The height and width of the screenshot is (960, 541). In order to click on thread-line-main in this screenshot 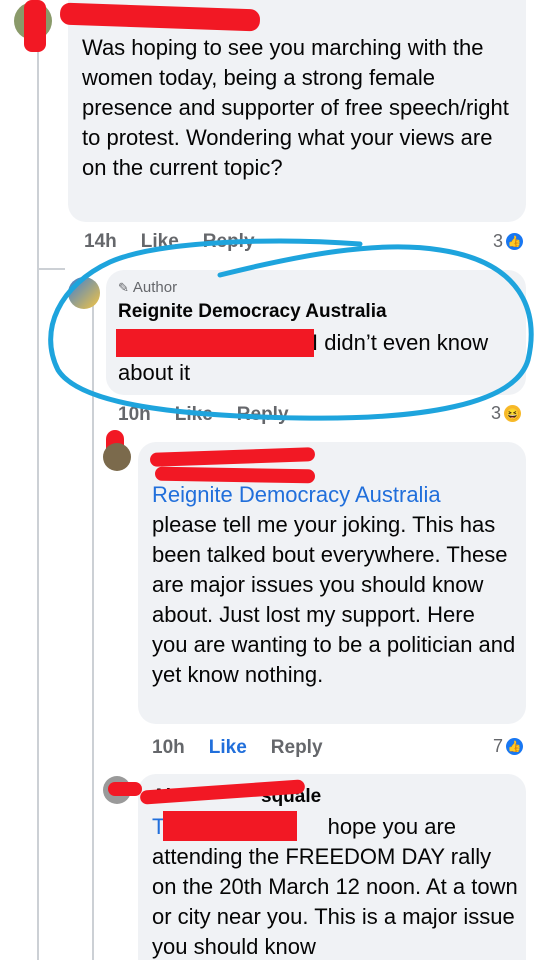, I will do `click(38, 504)`.